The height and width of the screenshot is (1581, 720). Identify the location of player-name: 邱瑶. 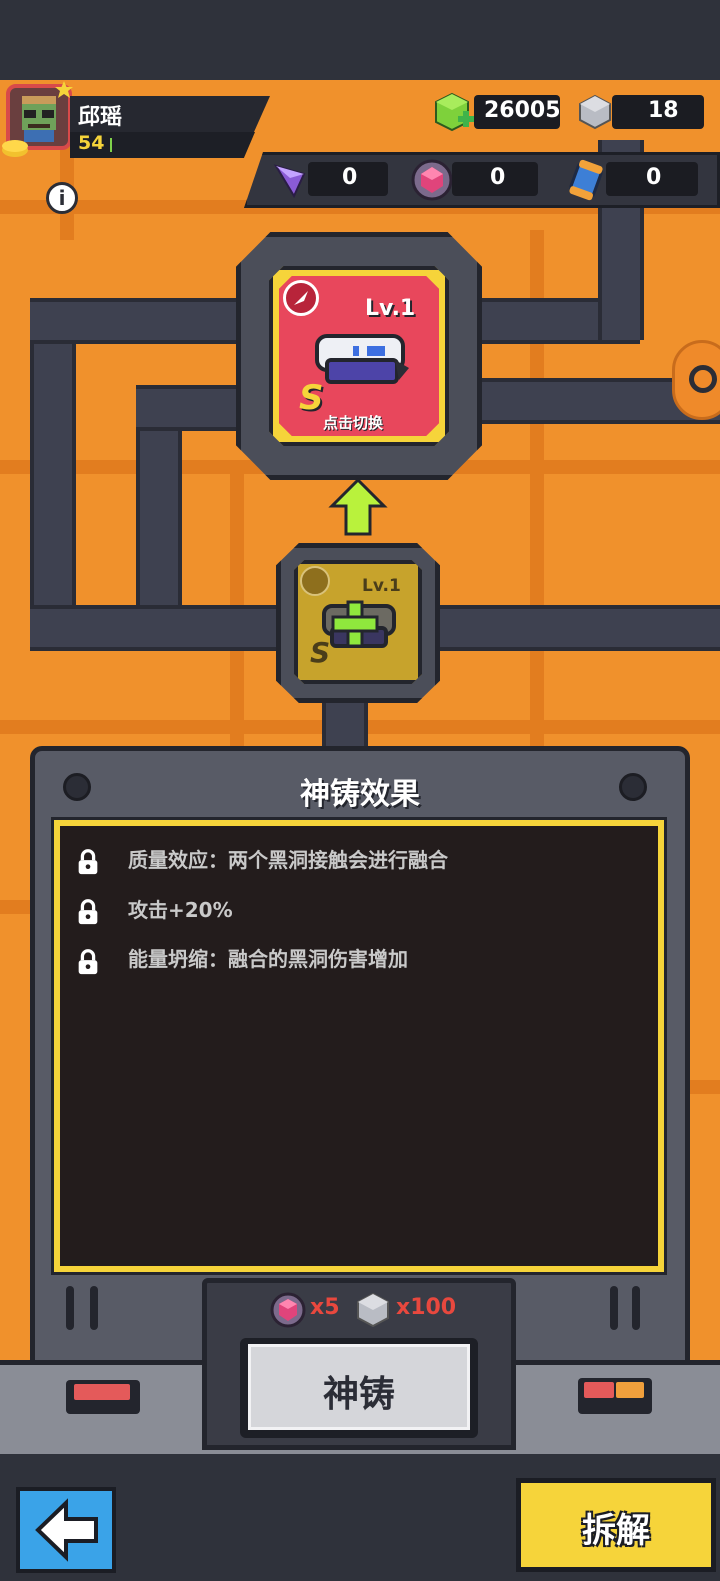
(100, 117).